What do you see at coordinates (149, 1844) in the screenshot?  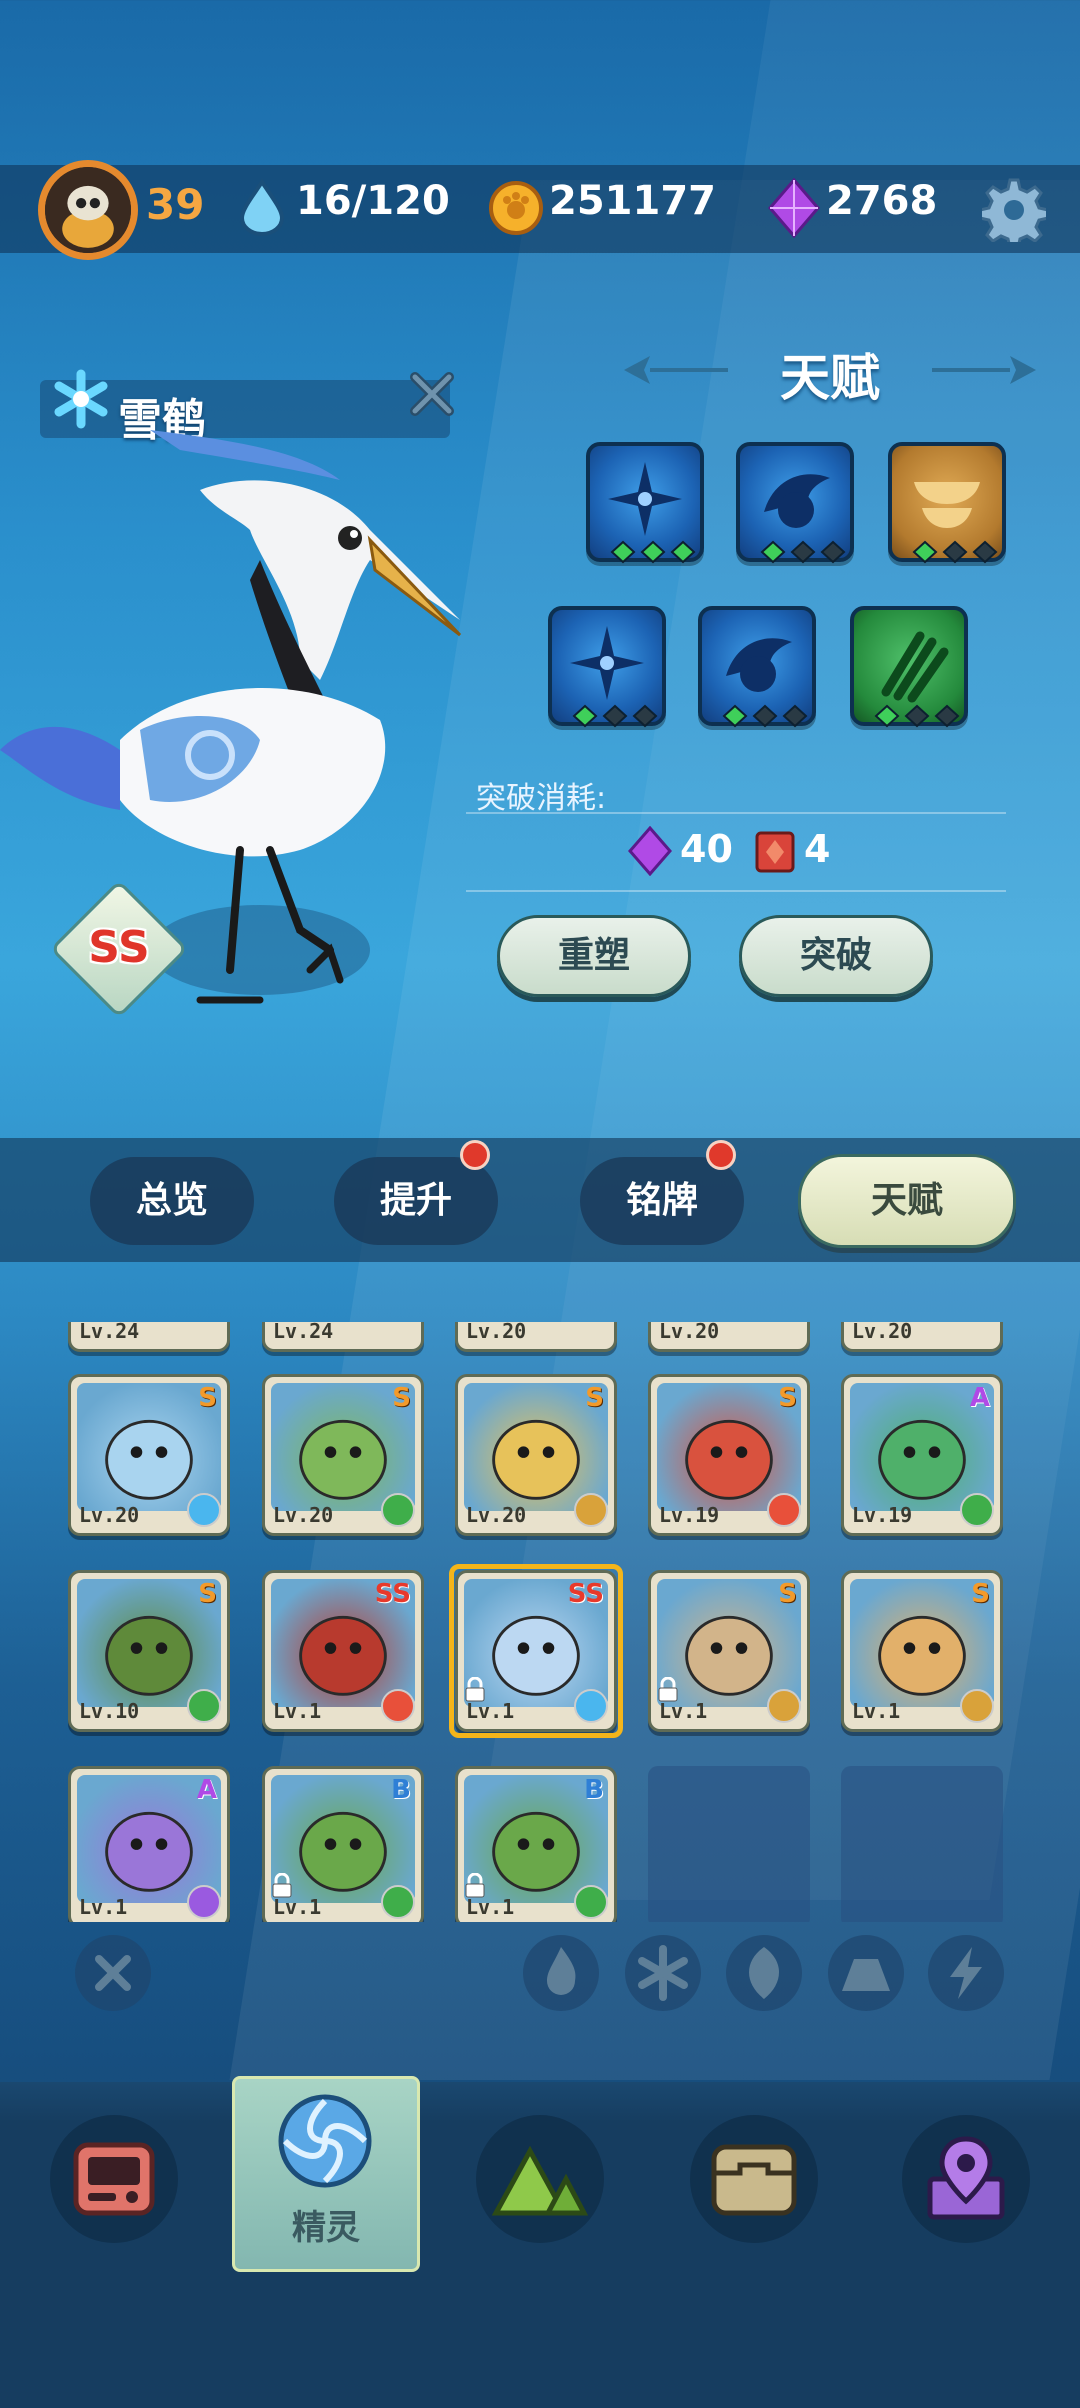 I see `pet-card-boar: A Lv.1` at bounding box center [149, 1844].